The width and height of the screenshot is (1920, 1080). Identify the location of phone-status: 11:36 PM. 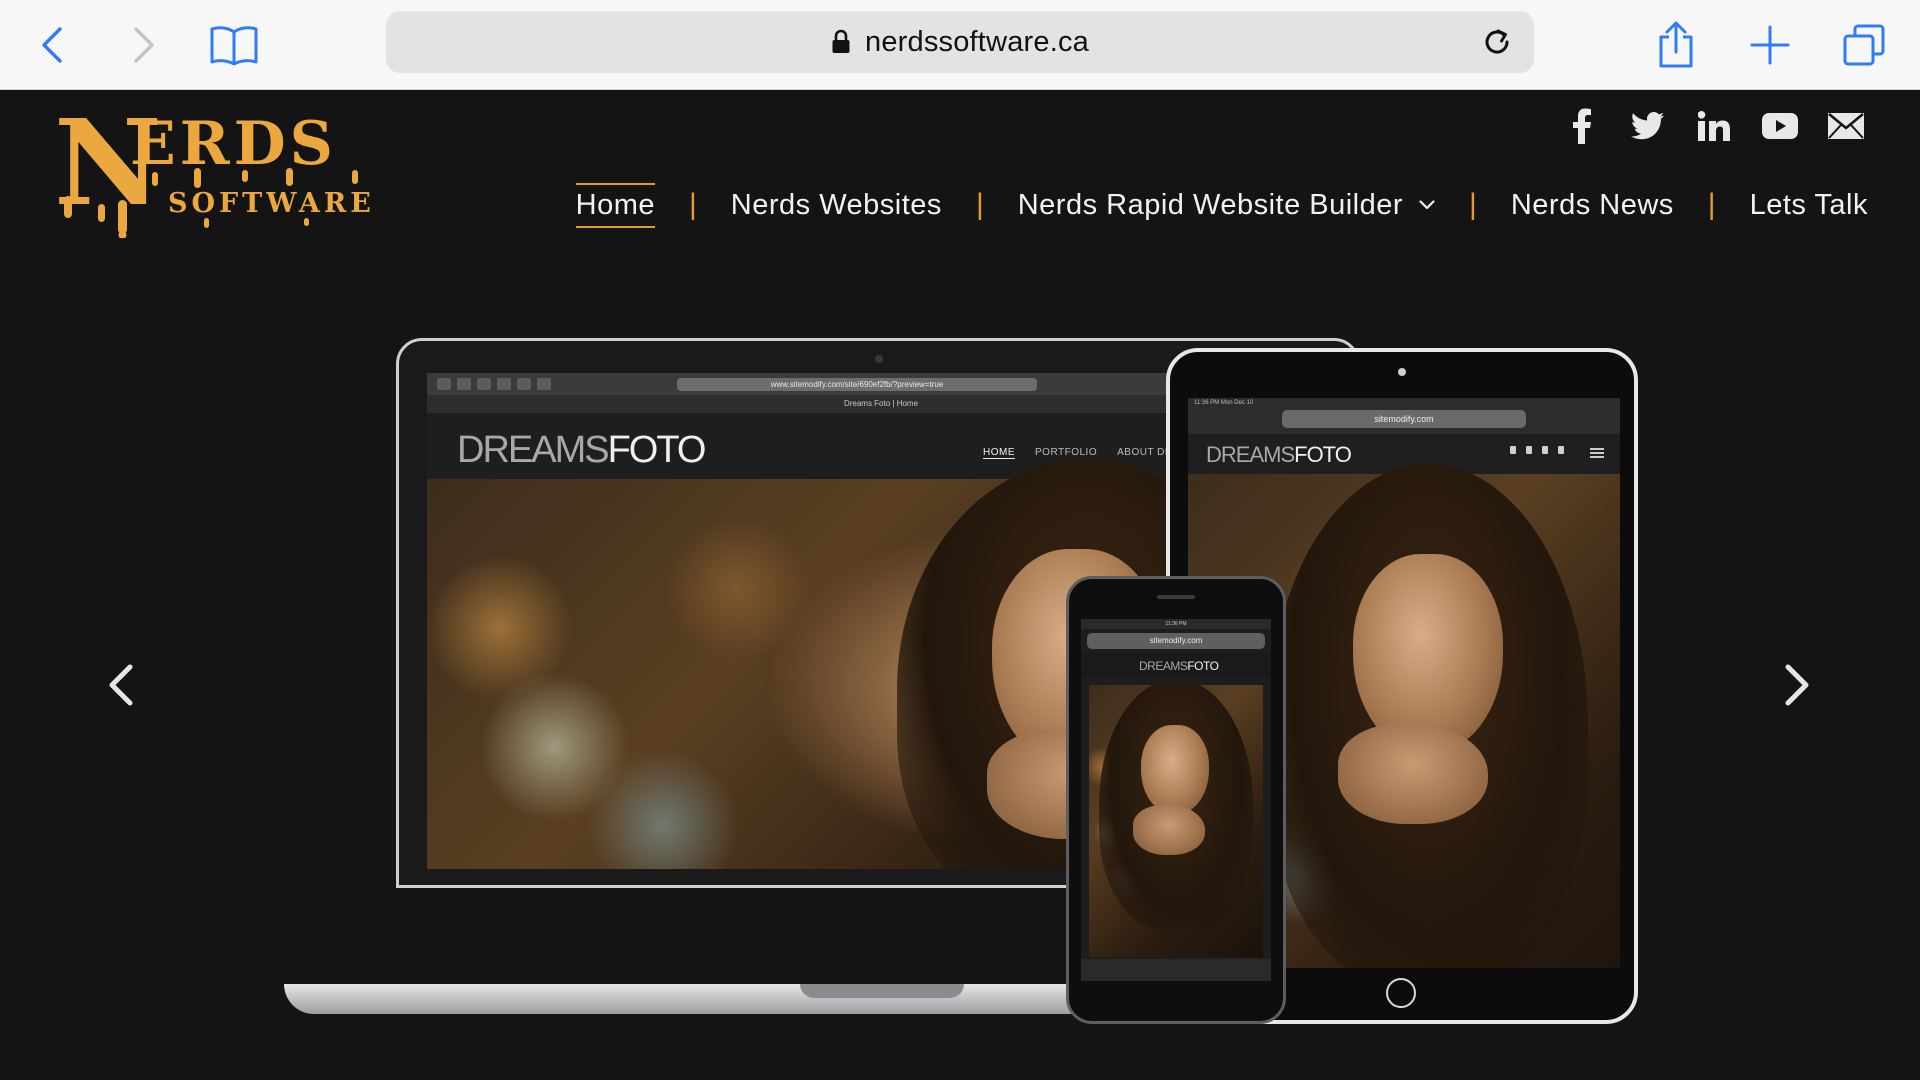
(1176, 624).